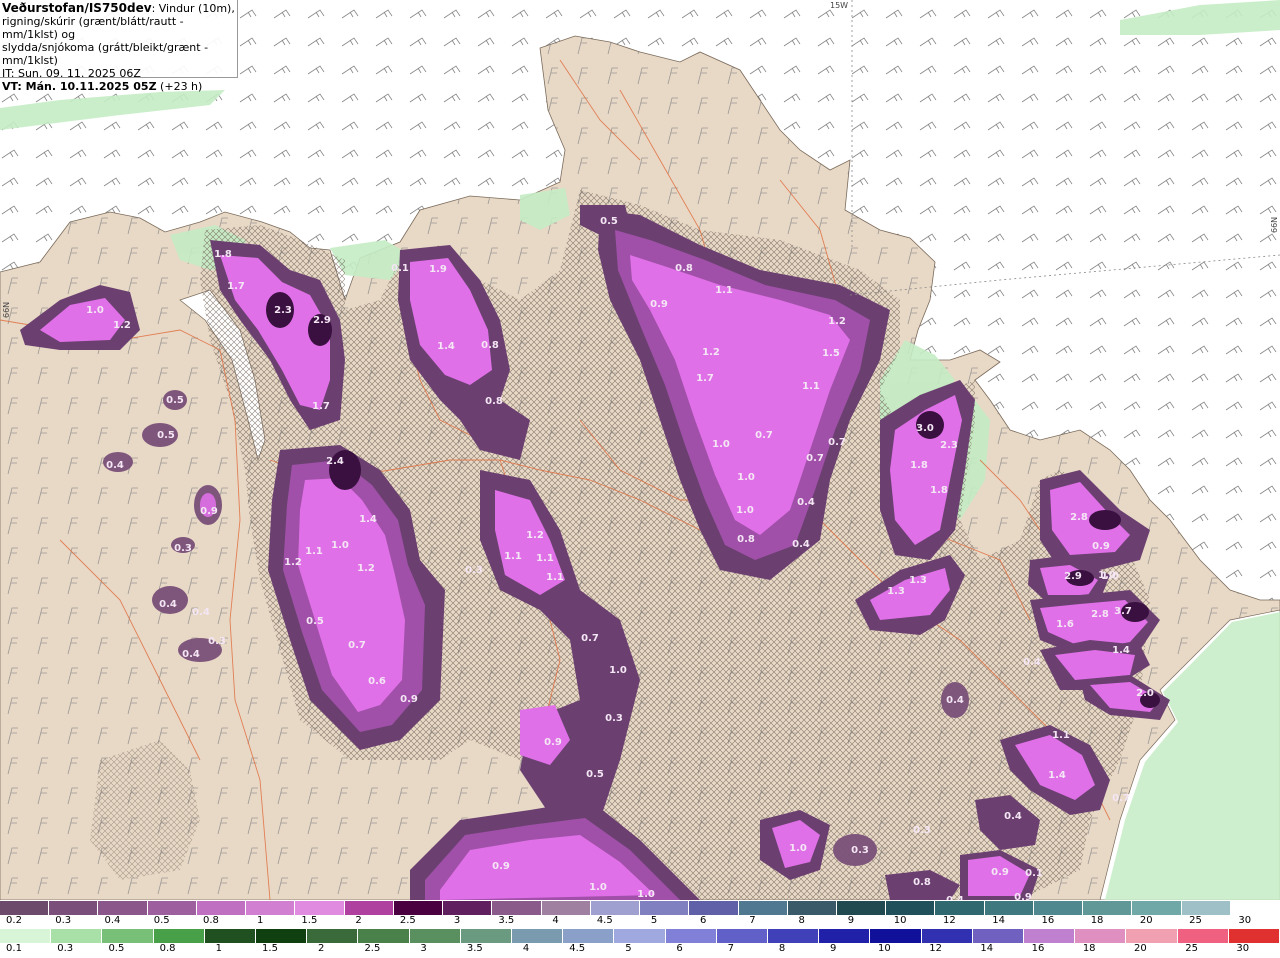  I want to click on rain-scale-label: 0.3, so click(65, 948).